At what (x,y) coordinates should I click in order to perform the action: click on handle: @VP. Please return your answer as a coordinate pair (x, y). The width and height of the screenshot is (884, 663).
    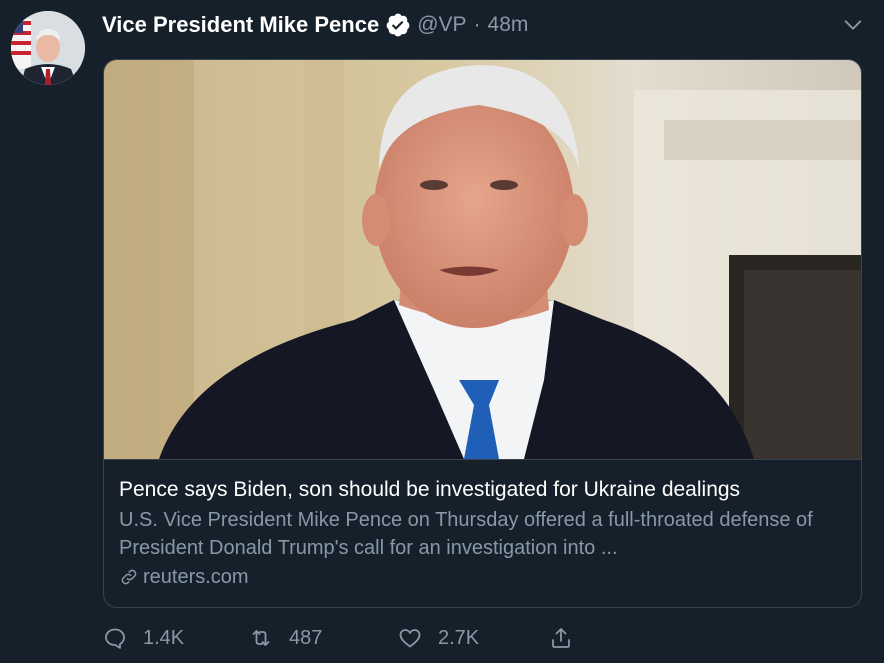
    Looking at the image, I should click on (441, 25).